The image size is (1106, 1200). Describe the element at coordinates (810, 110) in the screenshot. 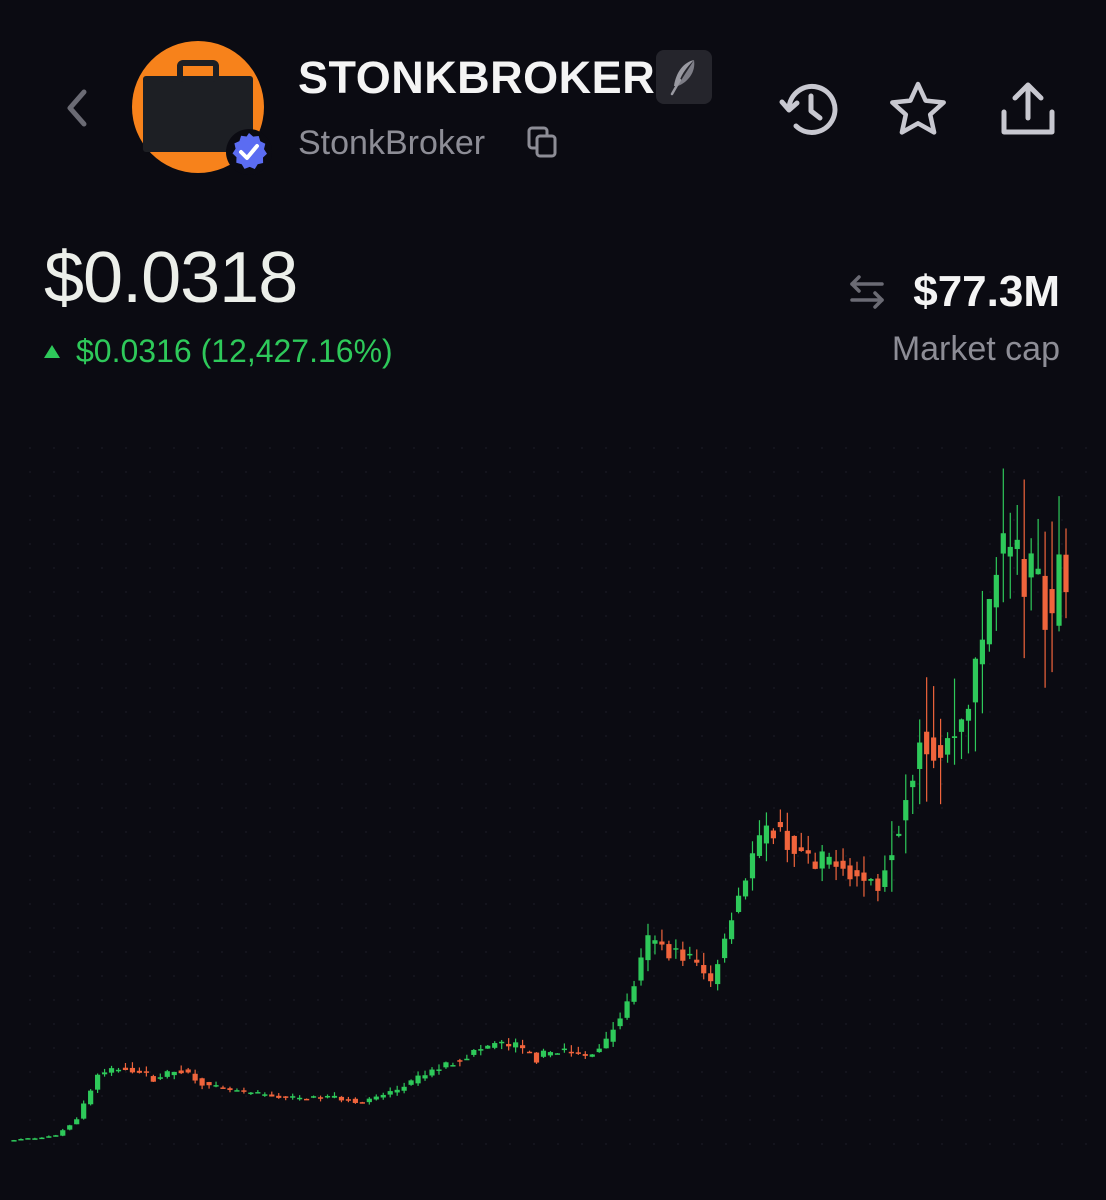

I see `history-icon` at that location.